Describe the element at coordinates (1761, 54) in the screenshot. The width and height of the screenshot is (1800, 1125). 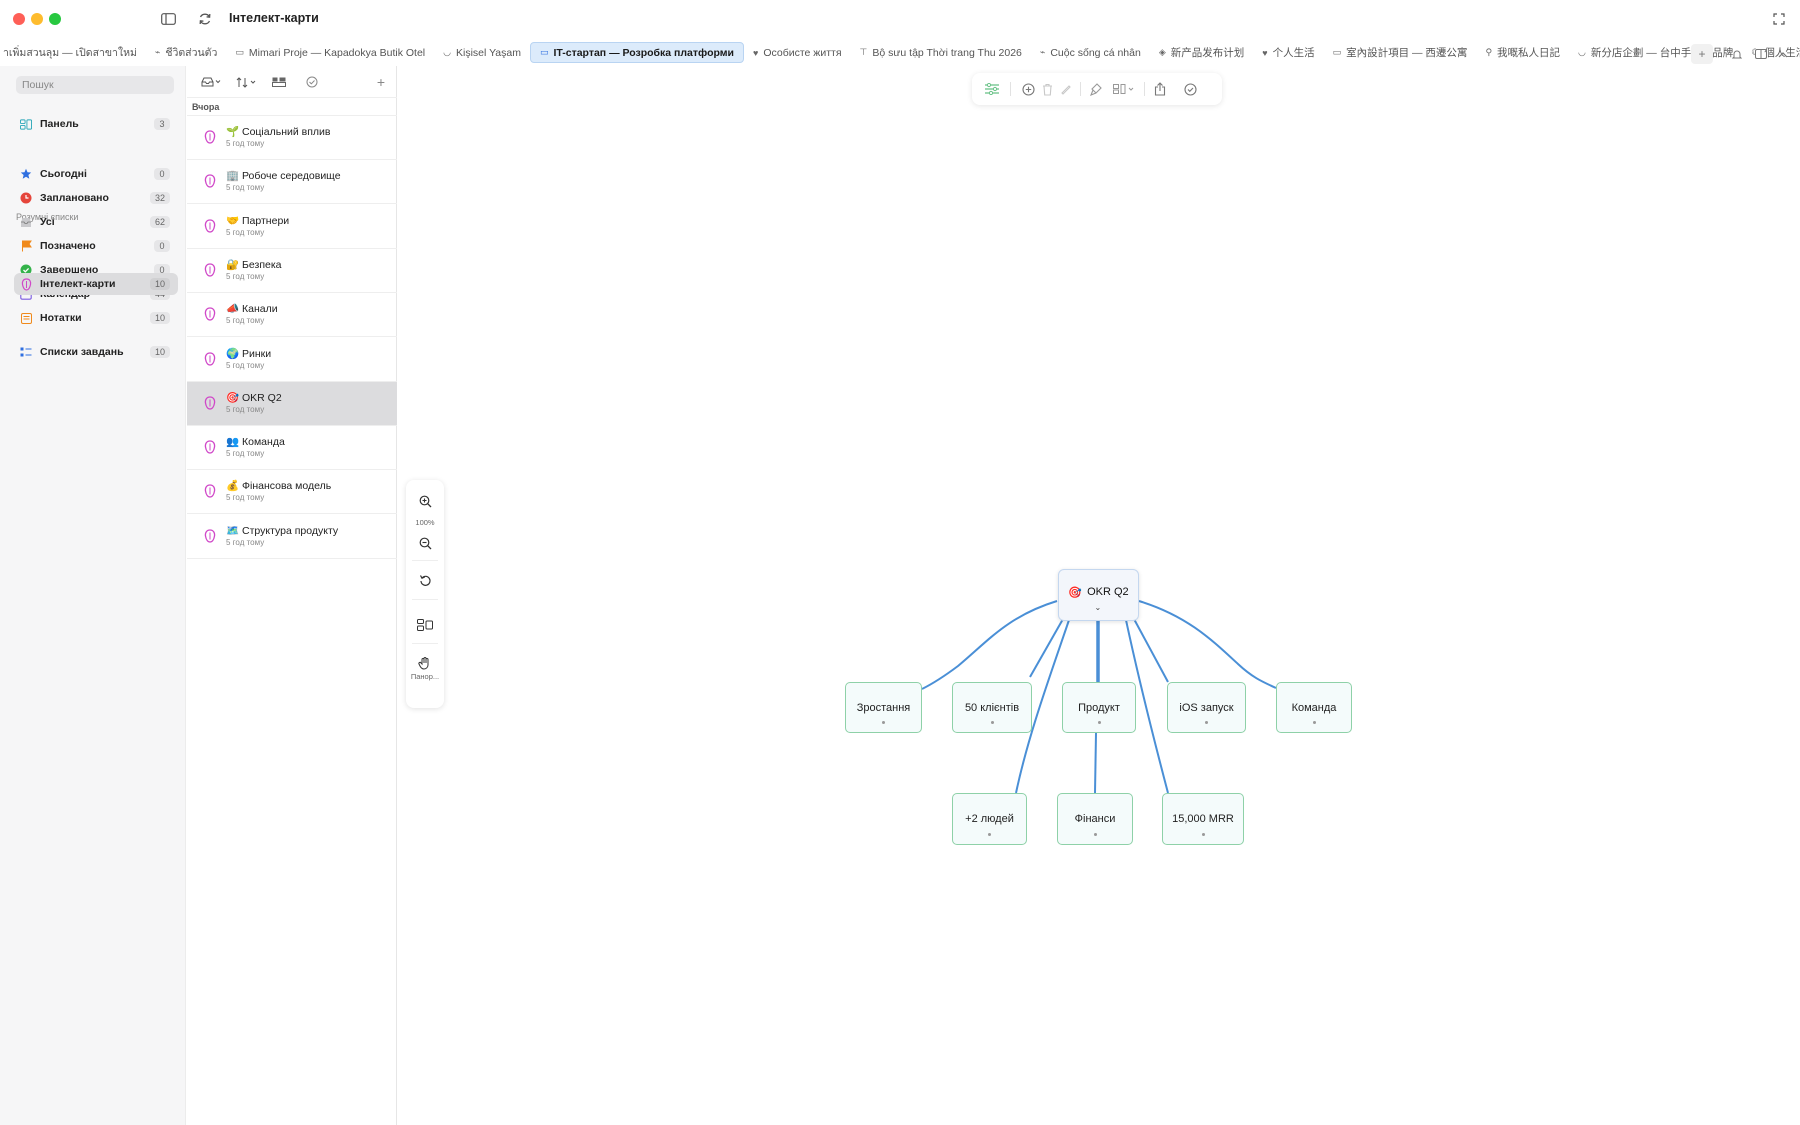
I see `layout-icon` at that location.